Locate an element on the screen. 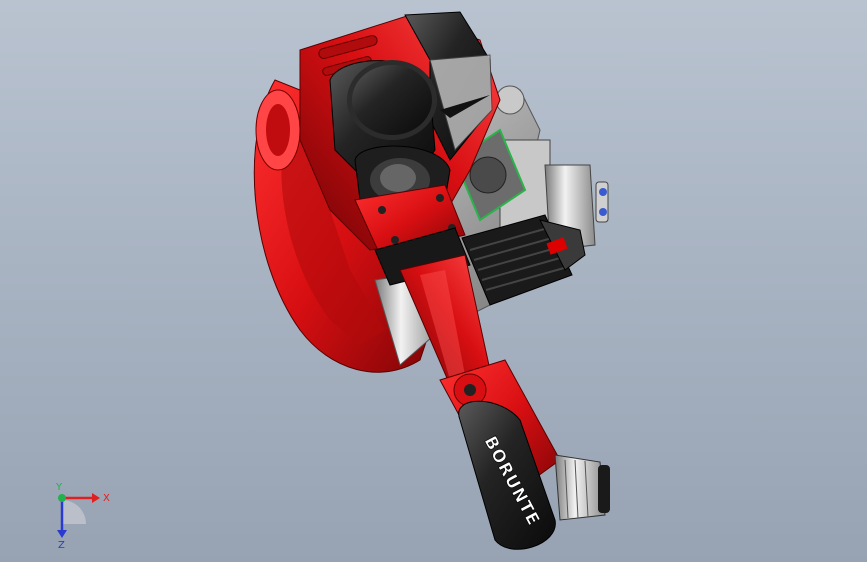 Image resolution: width=867 pixels, height=562 pixels. wrist-cover: BORUNTE is located at coordinates (507, 475).